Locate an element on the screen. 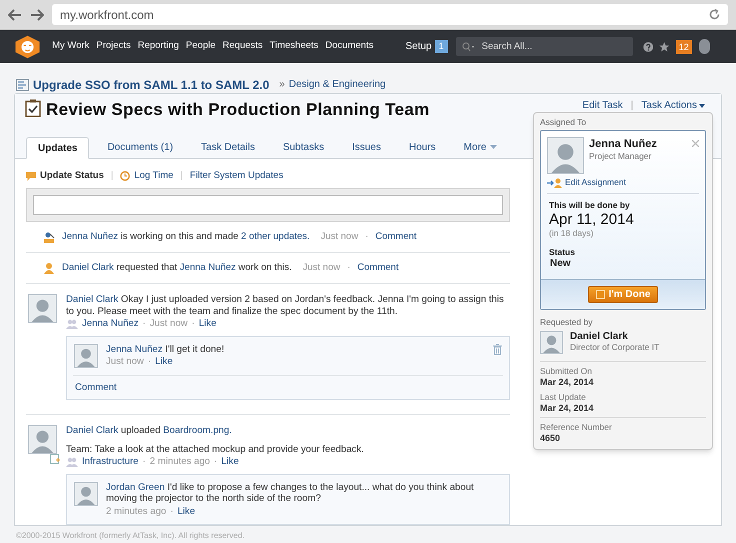  person-icon is located at coordinates (49, 268).